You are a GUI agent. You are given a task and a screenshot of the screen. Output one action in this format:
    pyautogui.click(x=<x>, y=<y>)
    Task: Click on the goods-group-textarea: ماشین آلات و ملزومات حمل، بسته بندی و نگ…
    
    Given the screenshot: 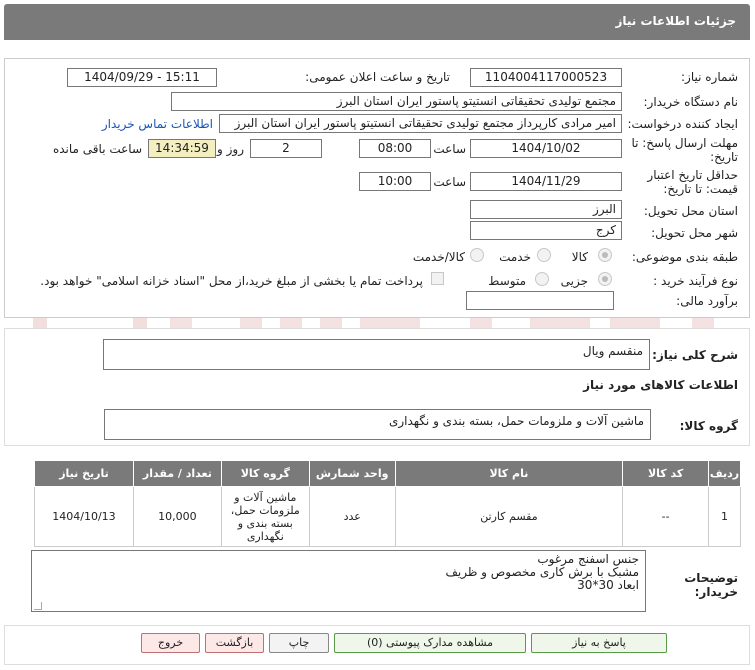 What is the action you would take?
    pyautogui.click(x=377, y=424)
    